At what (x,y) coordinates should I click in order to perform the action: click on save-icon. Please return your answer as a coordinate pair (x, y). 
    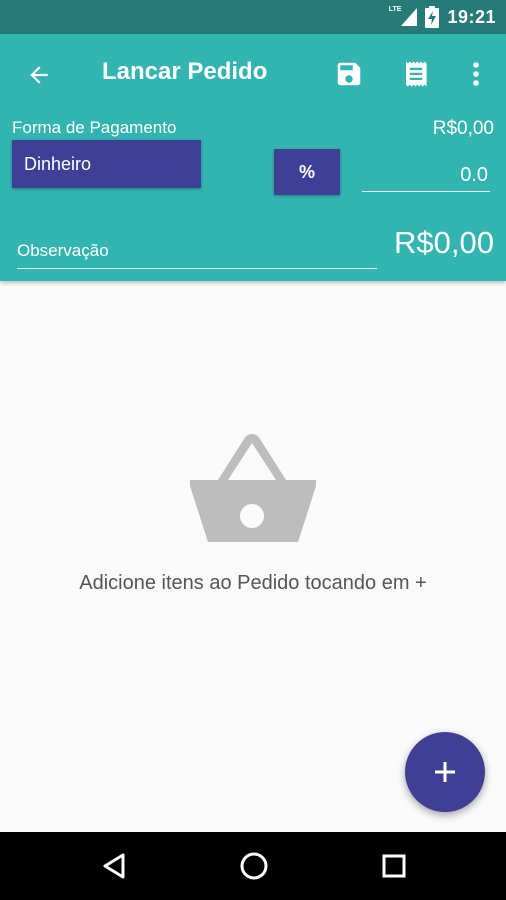
    Looking at the image, I should click on (349, 74).